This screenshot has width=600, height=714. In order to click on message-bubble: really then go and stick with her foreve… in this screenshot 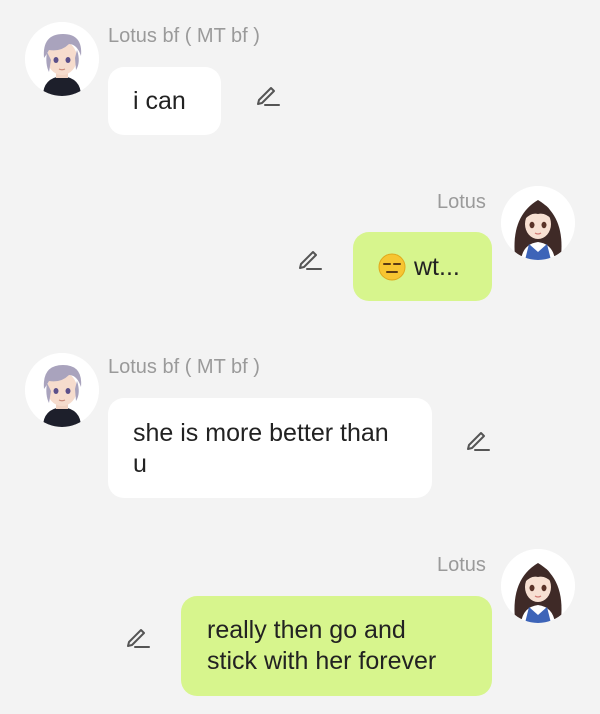, I will do `click(336, 646)`.